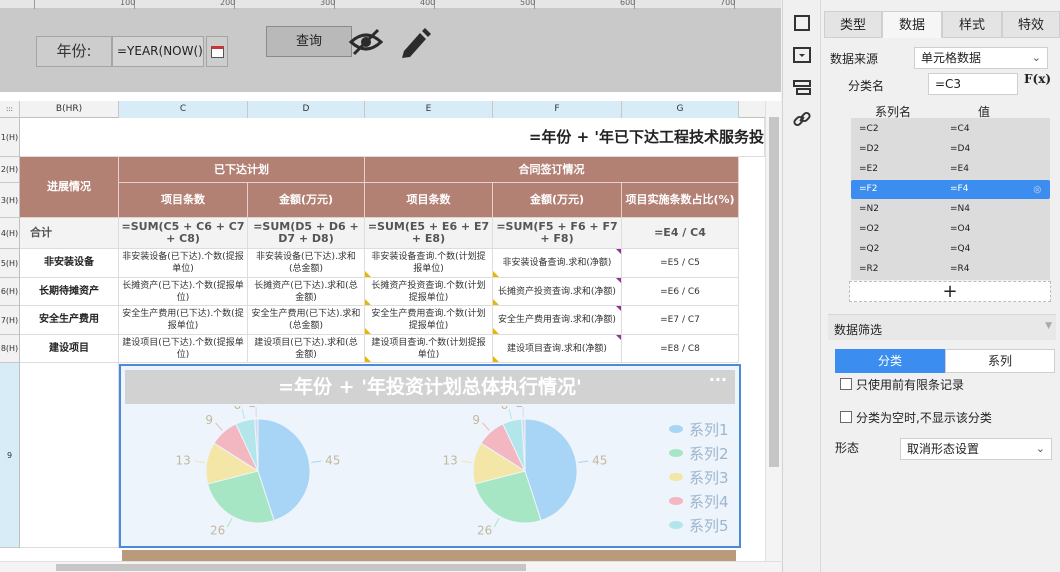  Describe the element at coordinates (680, 200) in the screenshot. I see `header-ratio: 项目实施条数占比(%)` at that location.